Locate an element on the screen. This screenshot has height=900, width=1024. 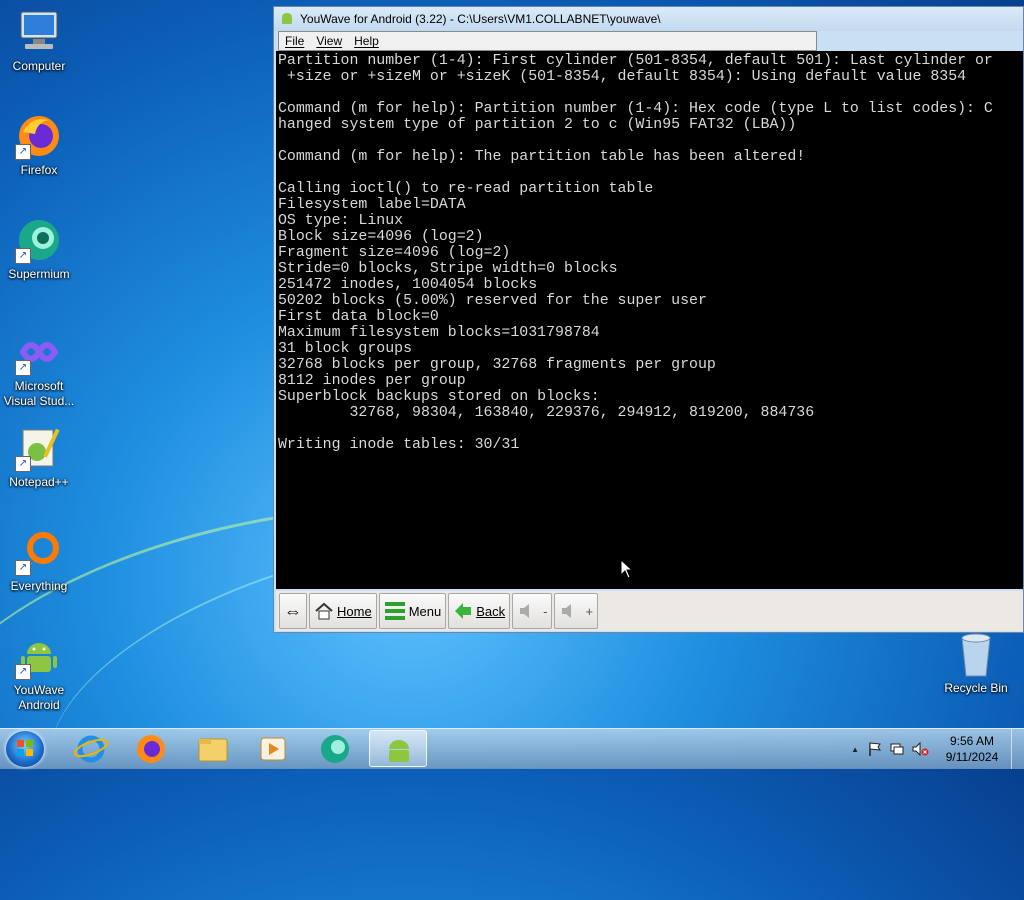
internet-explorer-icon is located at coordinates (91, 749).